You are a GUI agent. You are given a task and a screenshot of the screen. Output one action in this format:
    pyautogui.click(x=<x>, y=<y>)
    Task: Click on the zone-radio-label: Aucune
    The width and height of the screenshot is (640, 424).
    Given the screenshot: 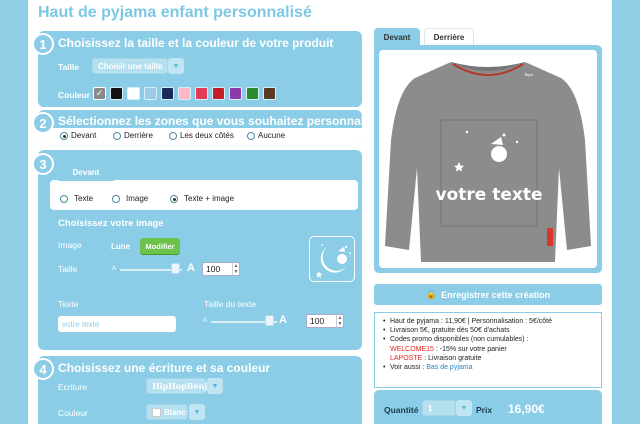 What is the action you would take?
    pyautogui.click(x=272, y=135)
    